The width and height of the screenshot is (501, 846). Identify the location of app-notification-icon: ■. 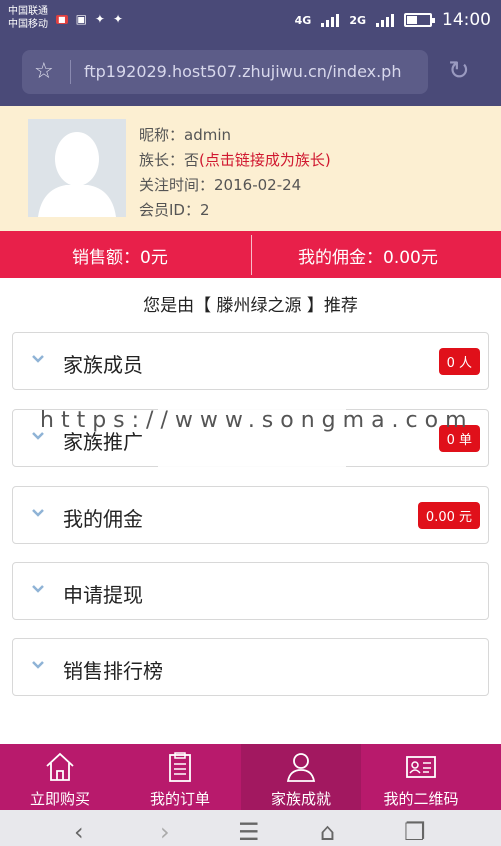
(62, 19).